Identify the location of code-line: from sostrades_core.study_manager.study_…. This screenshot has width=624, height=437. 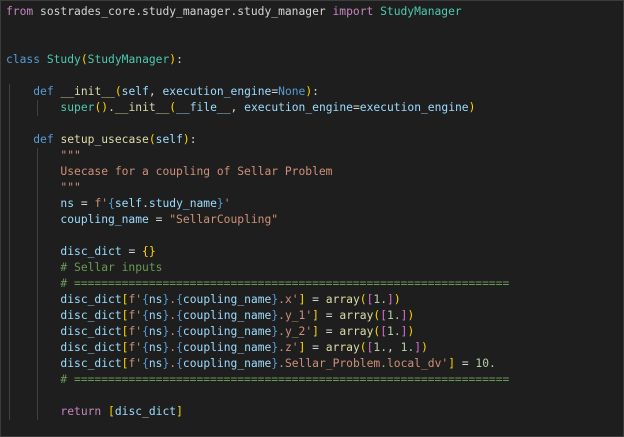
(312, 12).